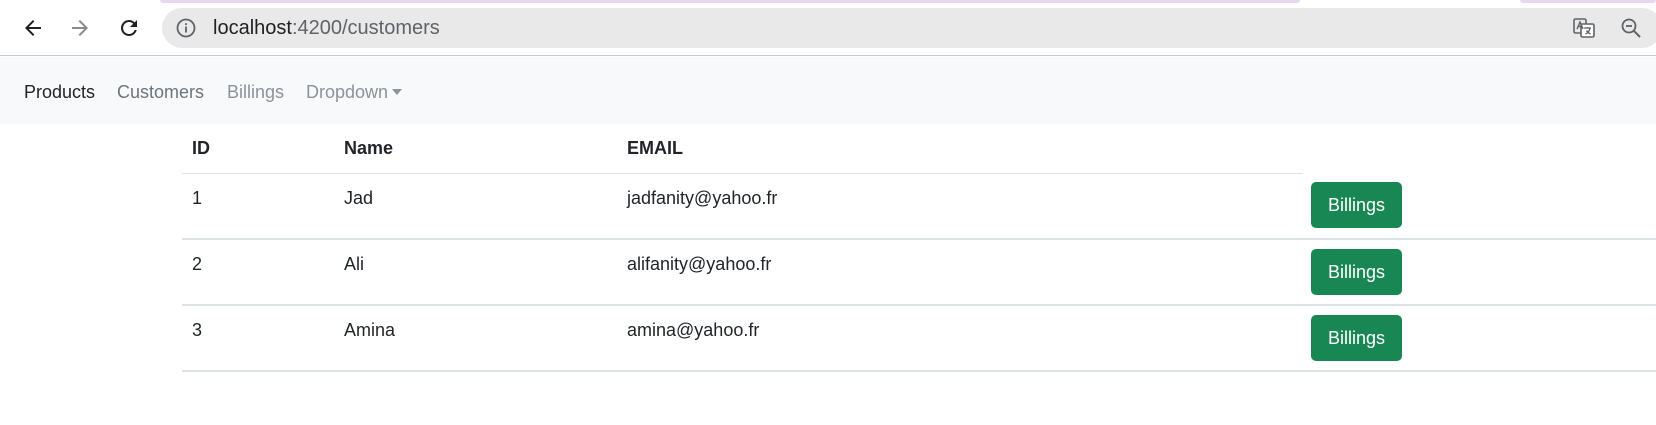 The height and width of the screenshot is (425, 1656). I want to click on cell-email: alifanity@yahoo.fr, so click(960, 272).